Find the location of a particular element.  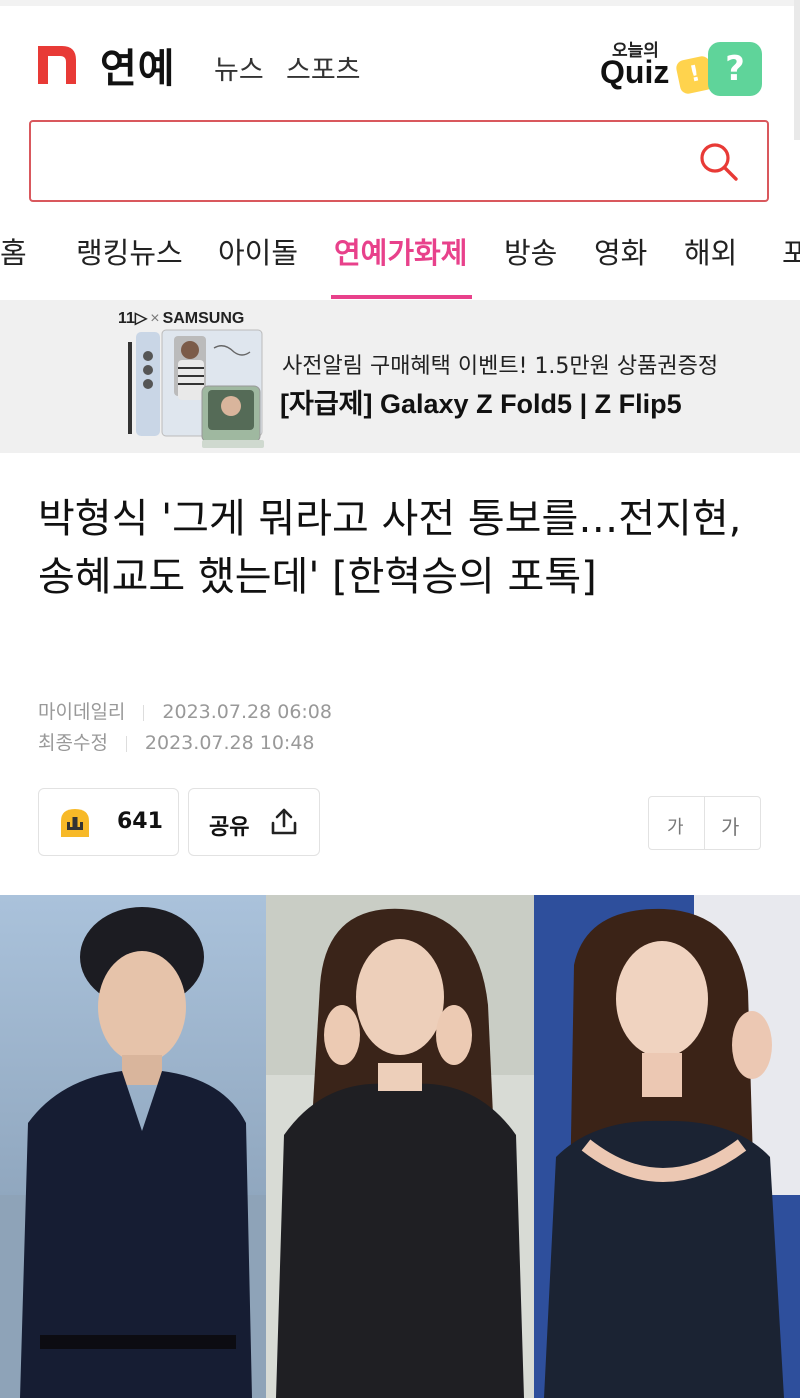

nav-news-link: 뉴스 is located at coordinates (239, 67).